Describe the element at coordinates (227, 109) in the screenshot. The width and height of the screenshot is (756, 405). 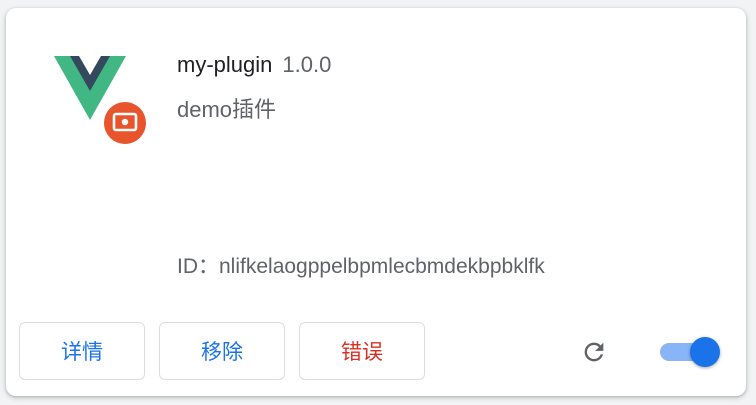
I see `extension-description: demo插件` at that location.